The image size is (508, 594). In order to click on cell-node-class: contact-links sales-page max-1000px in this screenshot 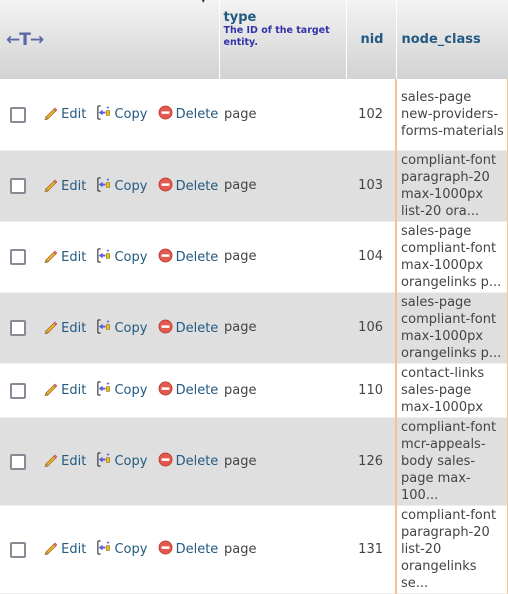, I will do `click(451, 390)`.